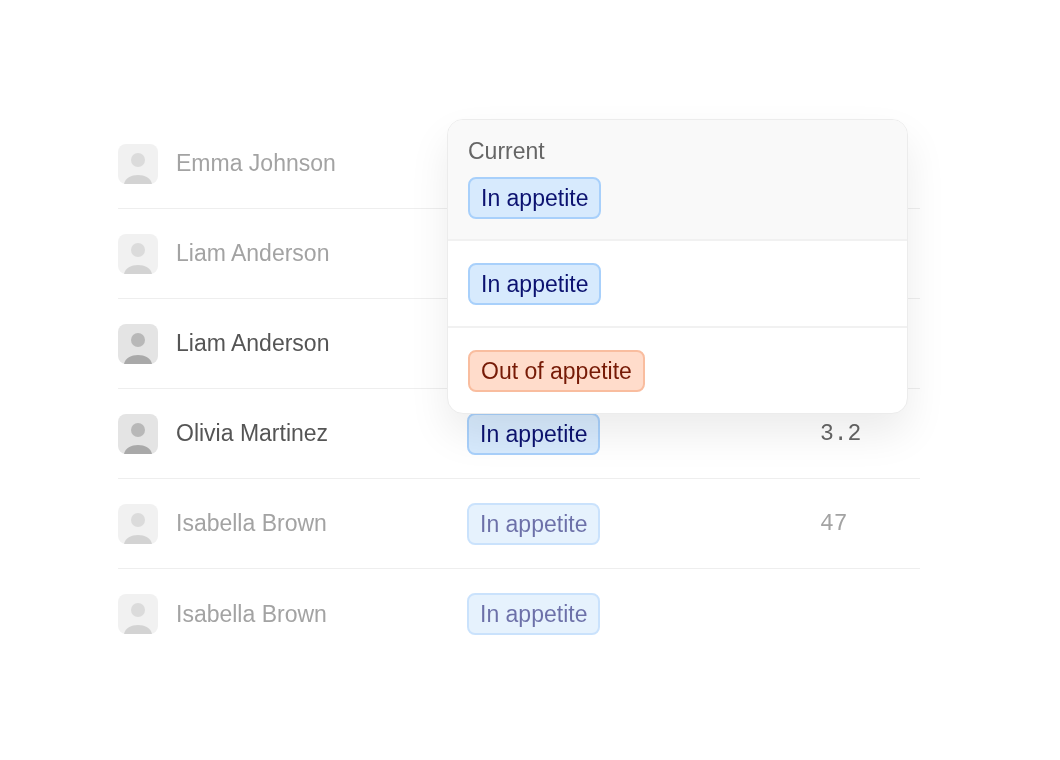 The height and width of the screenshot is (760, 1060). Describe the element at coordinates (841, 433) in the screenshot. I see `table-cell: 3.2` at that location.